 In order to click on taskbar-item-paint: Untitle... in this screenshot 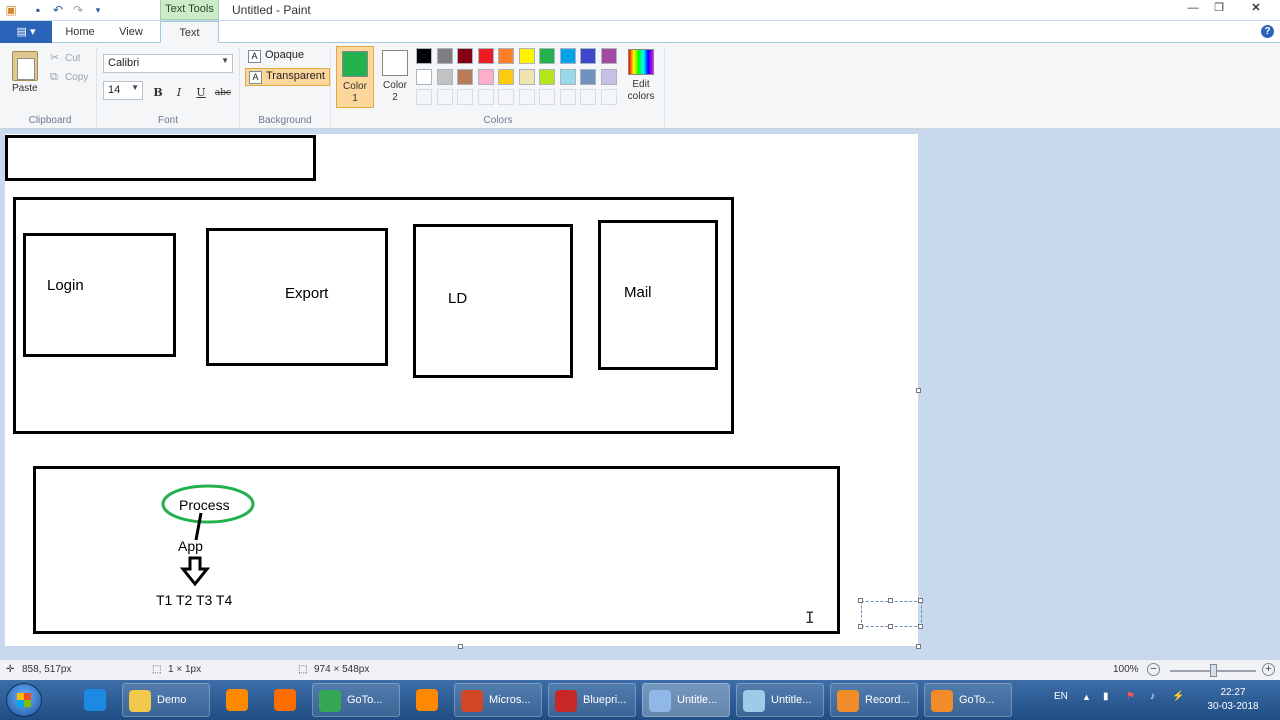, I will do `click(686, 700)`.